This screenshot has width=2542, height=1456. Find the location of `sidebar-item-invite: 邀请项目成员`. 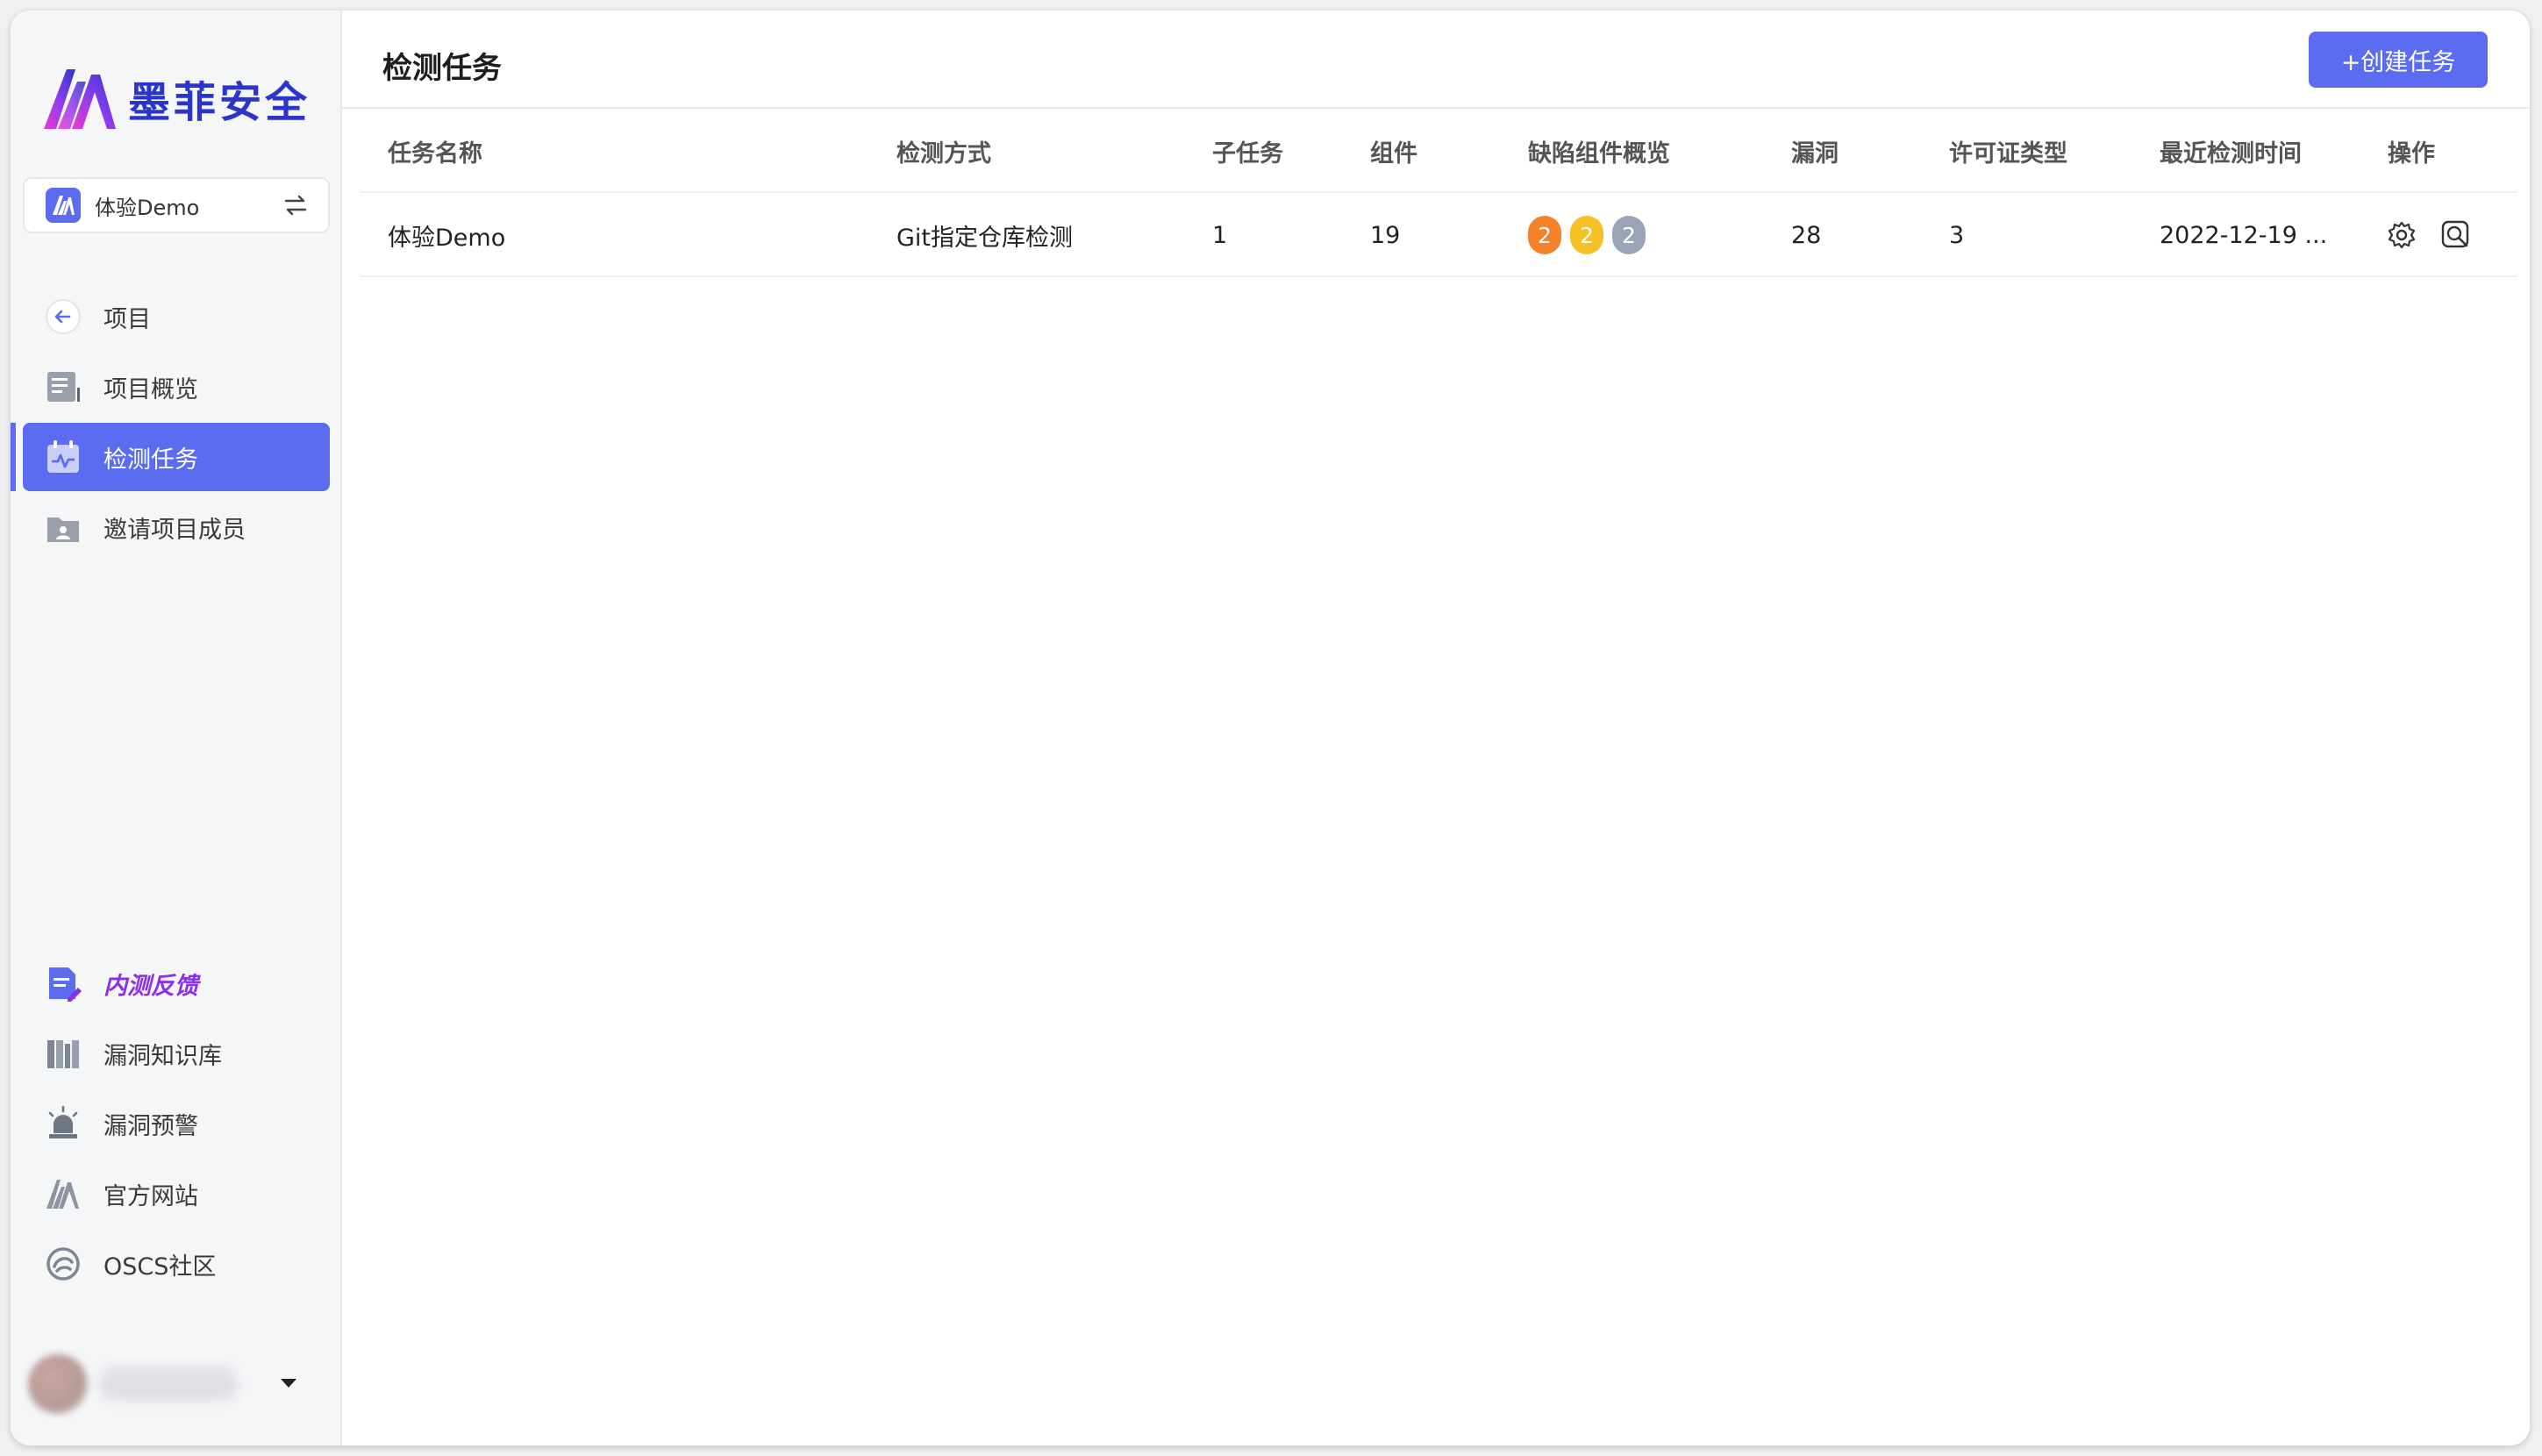

sidebar-item-invite: 邀请项目成员 is located at coordinates (176, 527).